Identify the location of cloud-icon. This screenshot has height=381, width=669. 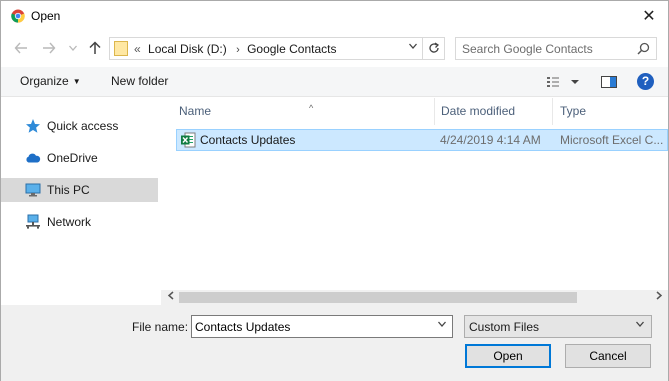
(33, 158).